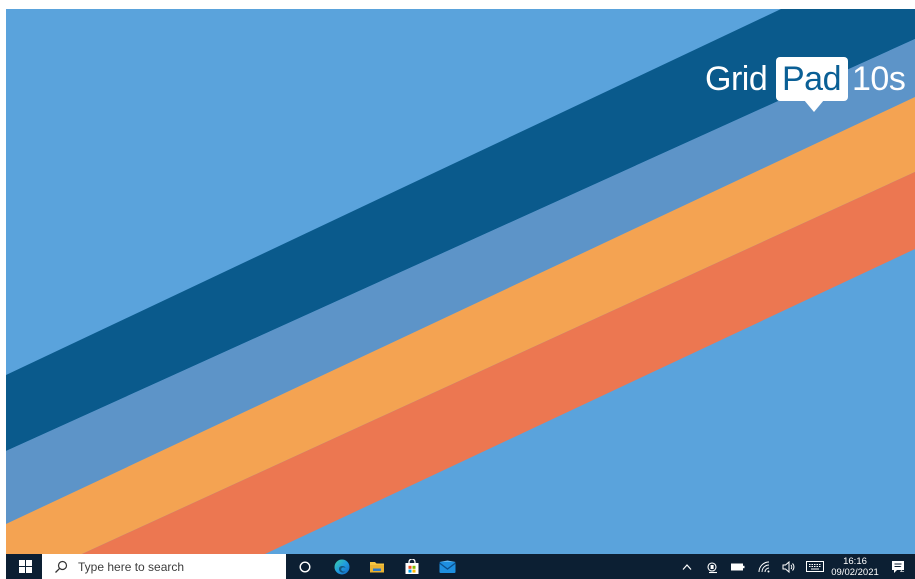 The width and height of the screenshot is (915, 579). I want to click on logo-model: 10s, so click(879, 79).